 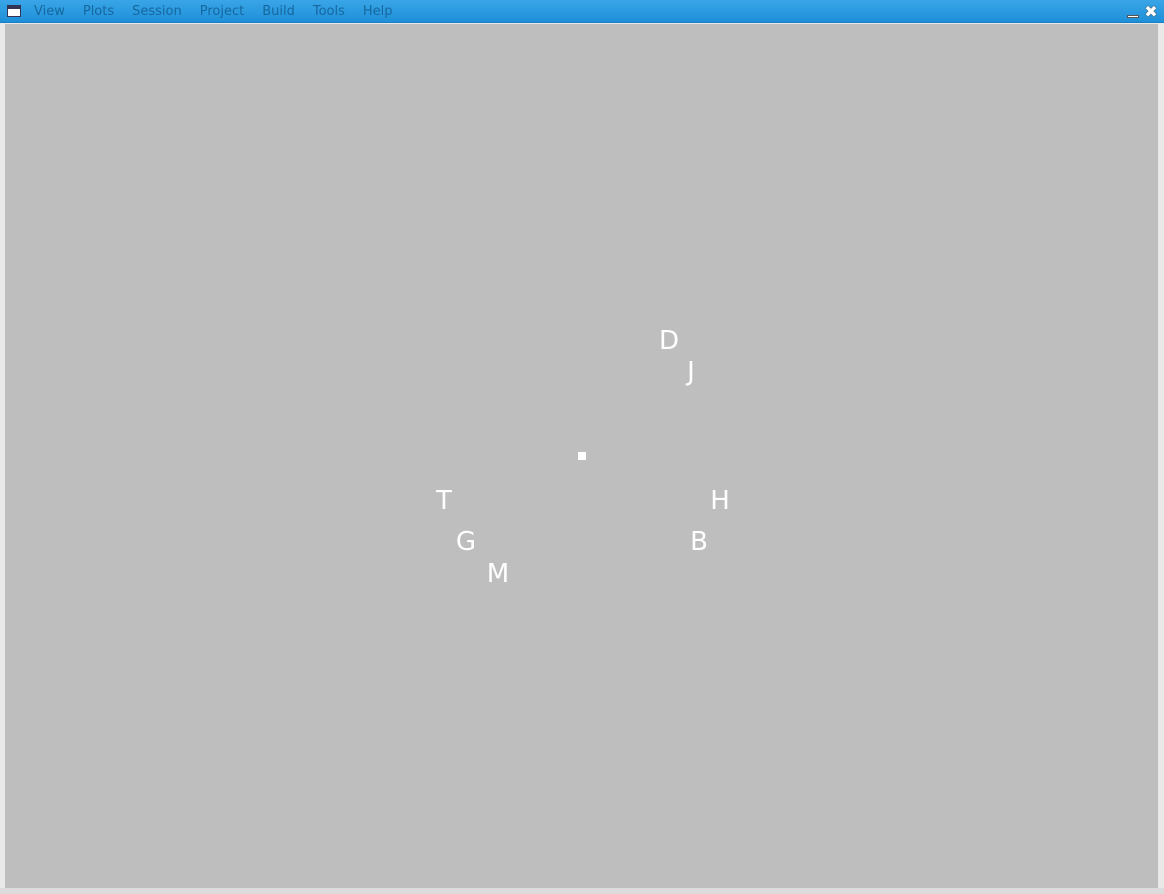 What do you see at coordinates (157, 12) in the screenshot?
I see `menu-session: Session` at bounding box center [157, 12].